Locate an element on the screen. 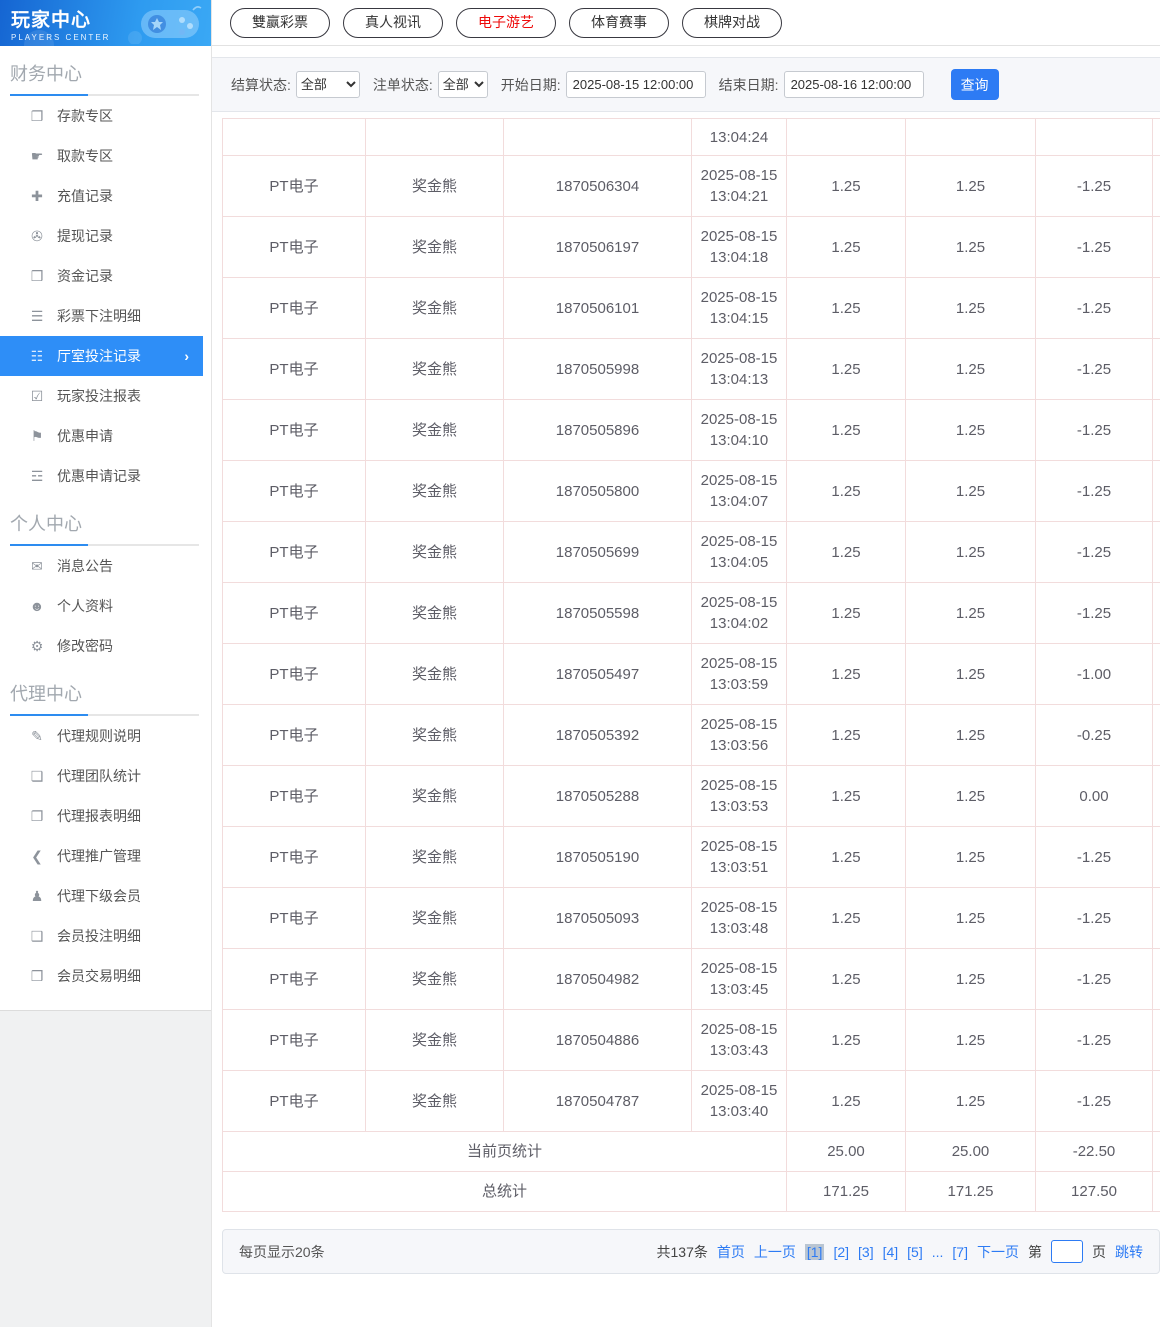  order-id-cell: 1870505392 is located at coordinates (597, 735).